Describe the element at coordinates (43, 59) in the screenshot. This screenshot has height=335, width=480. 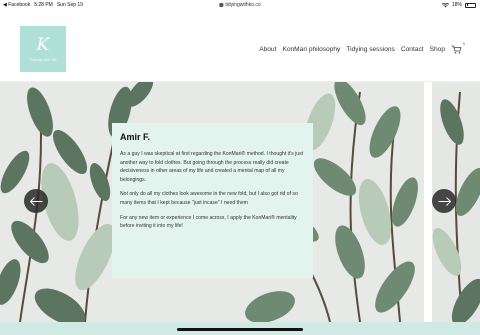
I see `logo-text: Tidying with Ko` at that location.